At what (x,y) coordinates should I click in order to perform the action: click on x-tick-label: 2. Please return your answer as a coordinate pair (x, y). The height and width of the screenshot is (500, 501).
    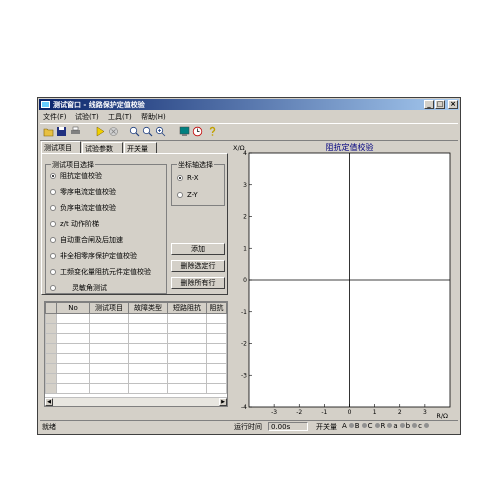
    Looking at the image, I should click on (400, 412).